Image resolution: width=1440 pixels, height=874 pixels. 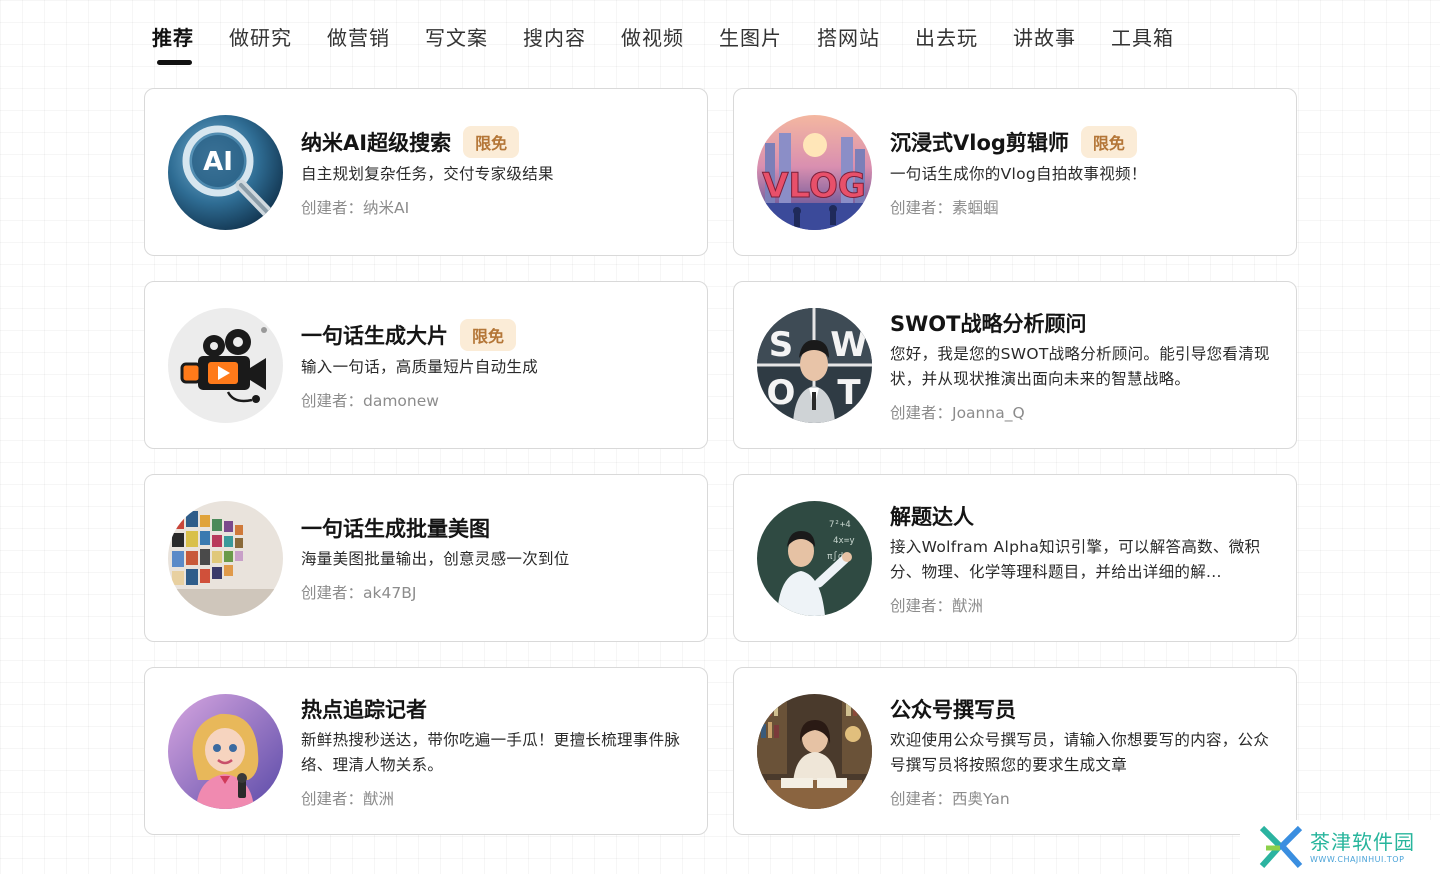 I want to click on tab-video: 做视频, so click(x=652, y=44).